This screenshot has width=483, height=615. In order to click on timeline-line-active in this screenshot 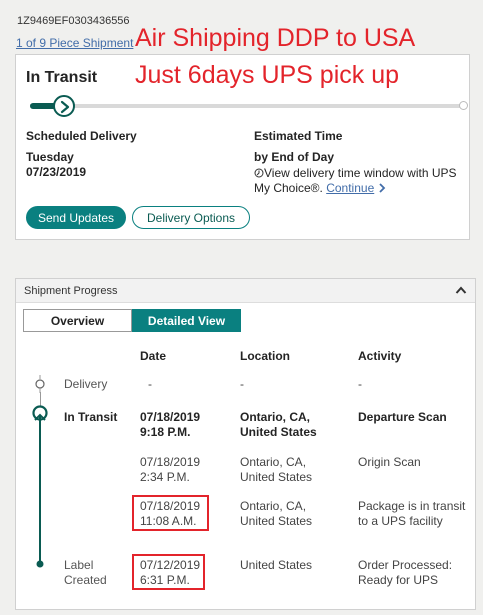, I will do `click(40, 493)`.